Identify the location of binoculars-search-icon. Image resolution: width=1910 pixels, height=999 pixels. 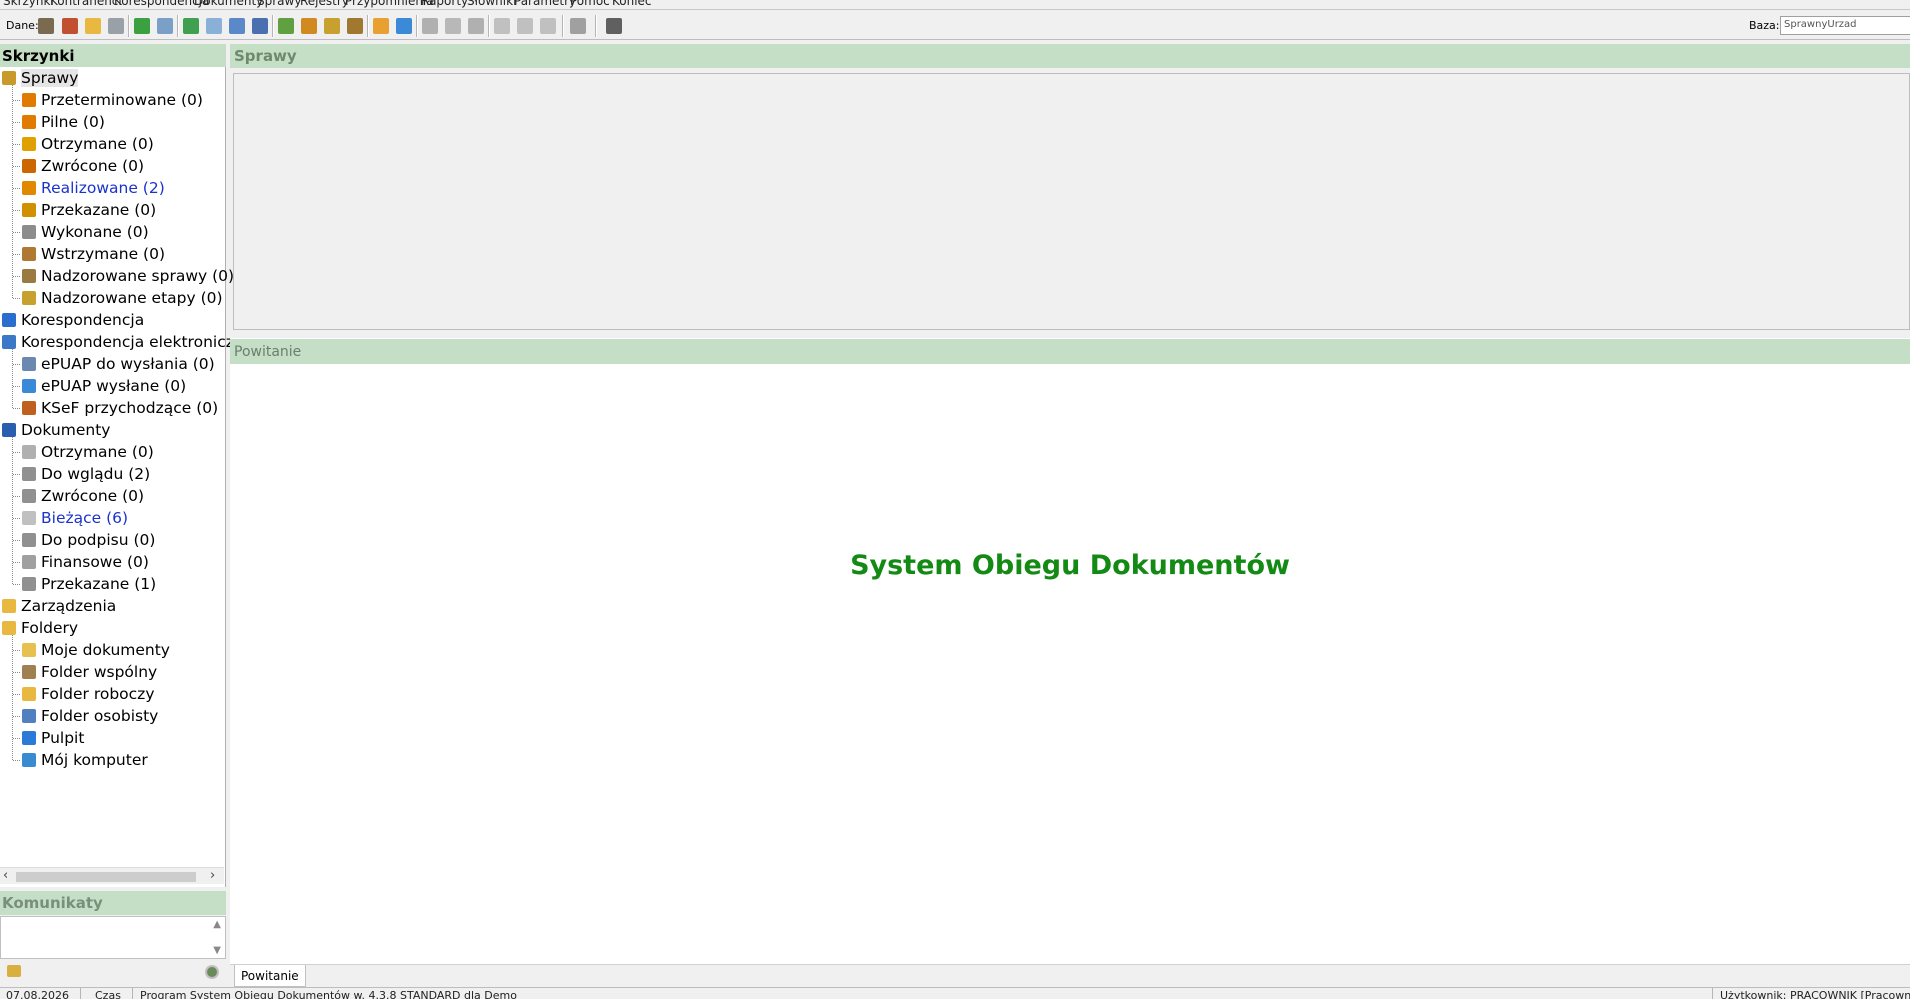
(614, 26).